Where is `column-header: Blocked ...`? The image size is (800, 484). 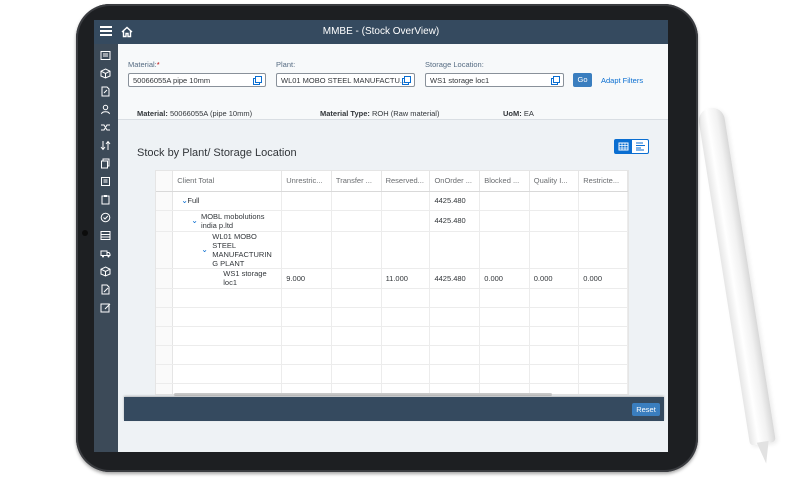 column-header: Blocked ... is located at coordinates (504, 181).